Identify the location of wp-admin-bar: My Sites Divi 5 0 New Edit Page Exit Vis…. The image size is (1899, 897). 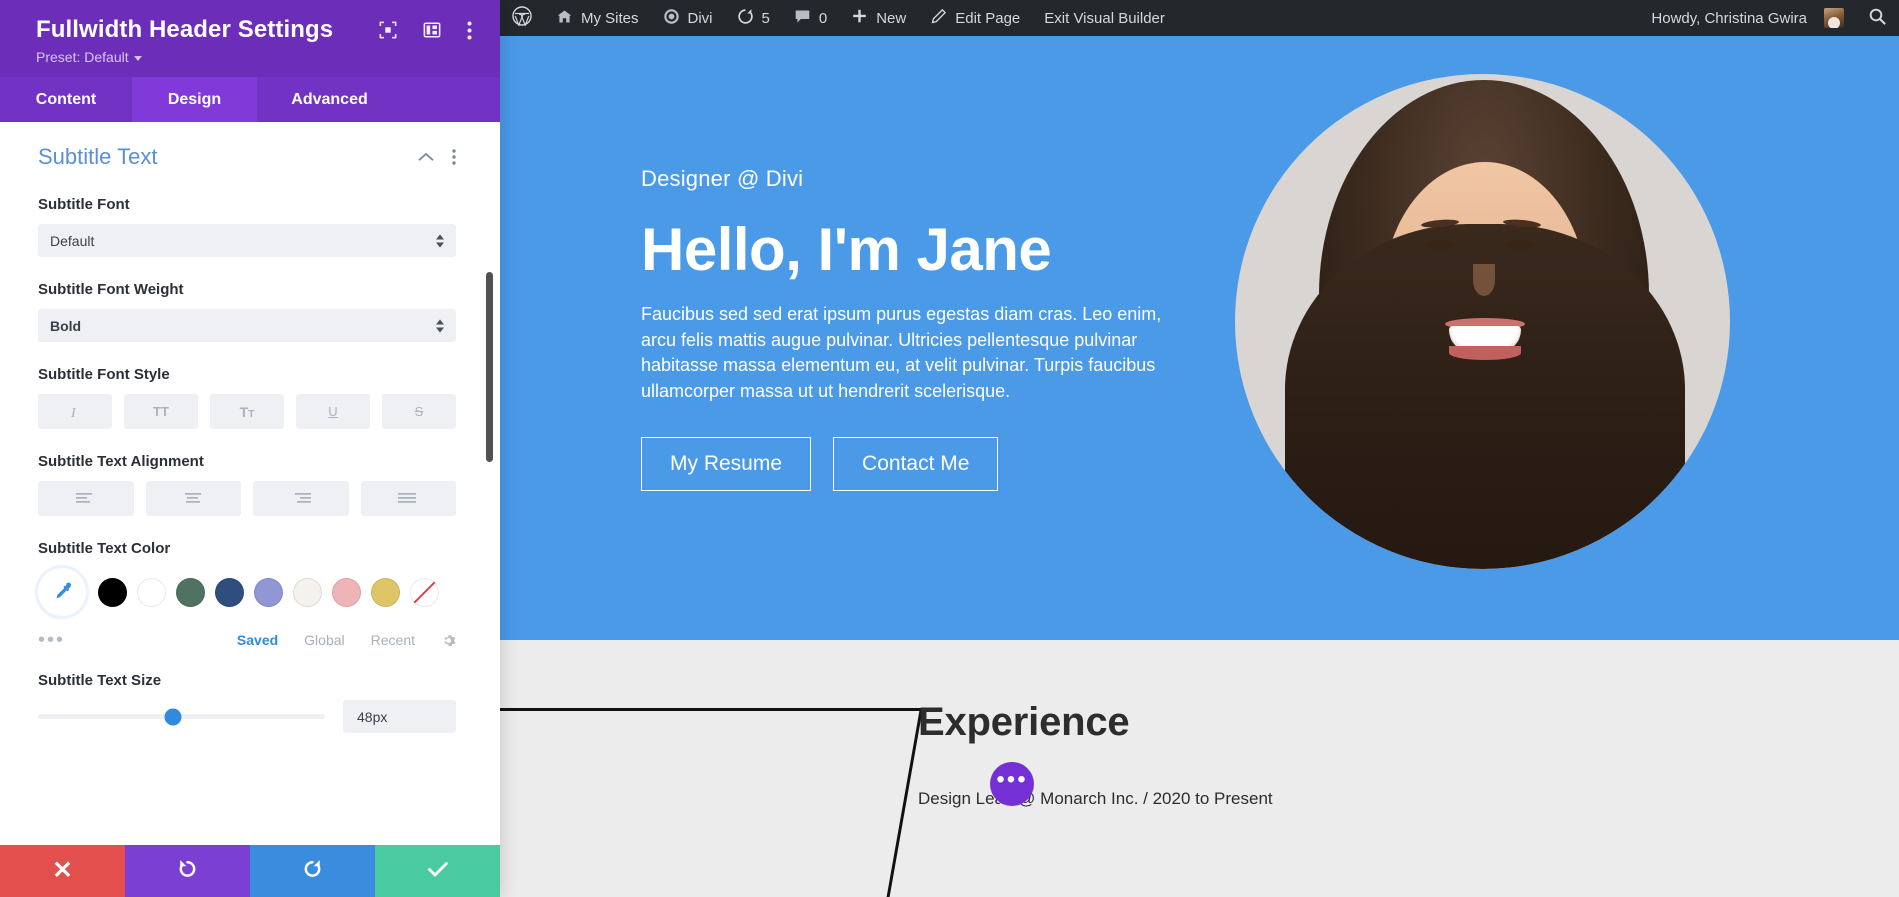
(1199, 18).